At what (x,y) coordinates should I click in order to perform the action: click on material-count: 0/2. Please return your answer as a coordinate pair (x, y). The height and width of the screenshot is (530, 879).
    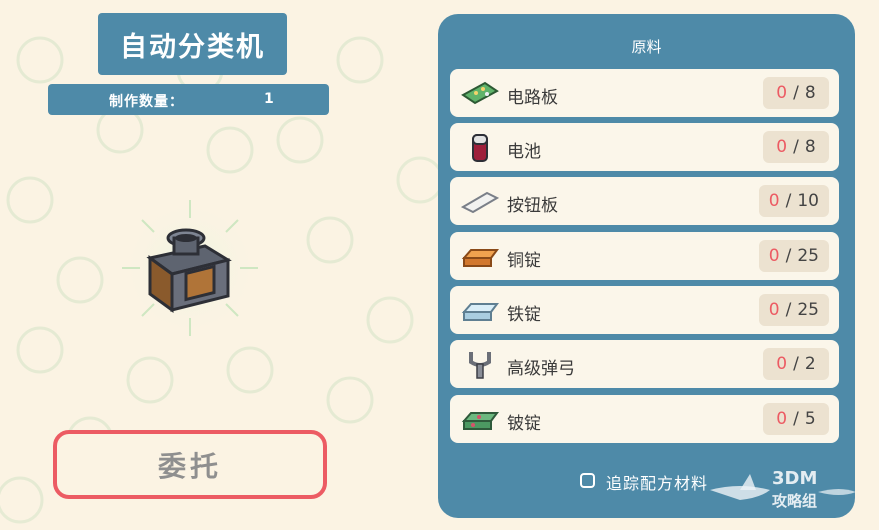
    Looking at the image, I should click on (796, 364).